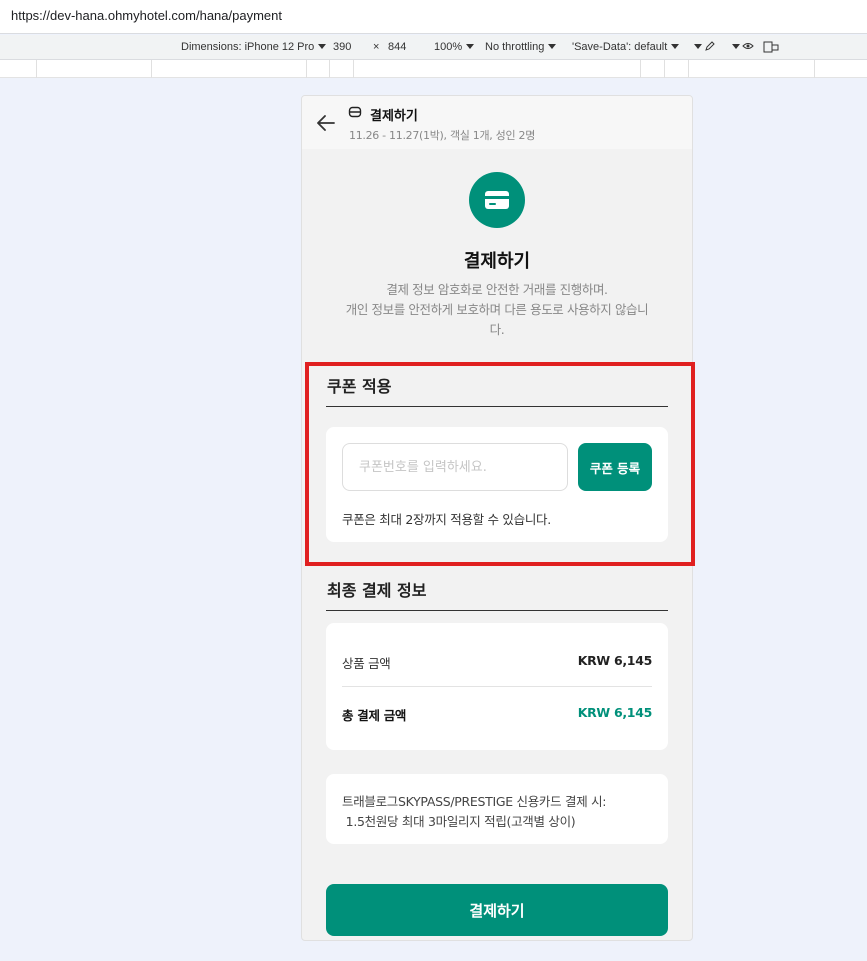 The height and width of the screenshot is (961, 867). What do you see at coordinates (374, 715) in the screenshot?
I see `total-amount-label: 총 결제 금액` at bounding box center [374, 715].